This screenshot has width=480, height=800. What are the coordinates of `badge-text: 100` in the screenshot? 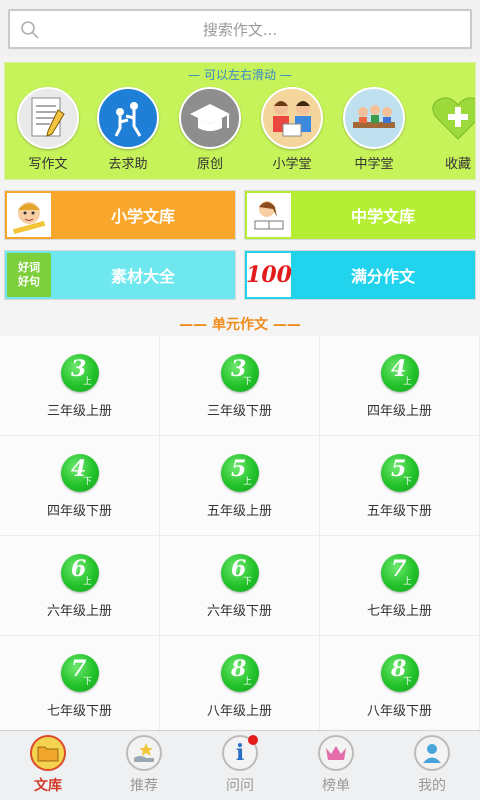 It's located at (269, 275).